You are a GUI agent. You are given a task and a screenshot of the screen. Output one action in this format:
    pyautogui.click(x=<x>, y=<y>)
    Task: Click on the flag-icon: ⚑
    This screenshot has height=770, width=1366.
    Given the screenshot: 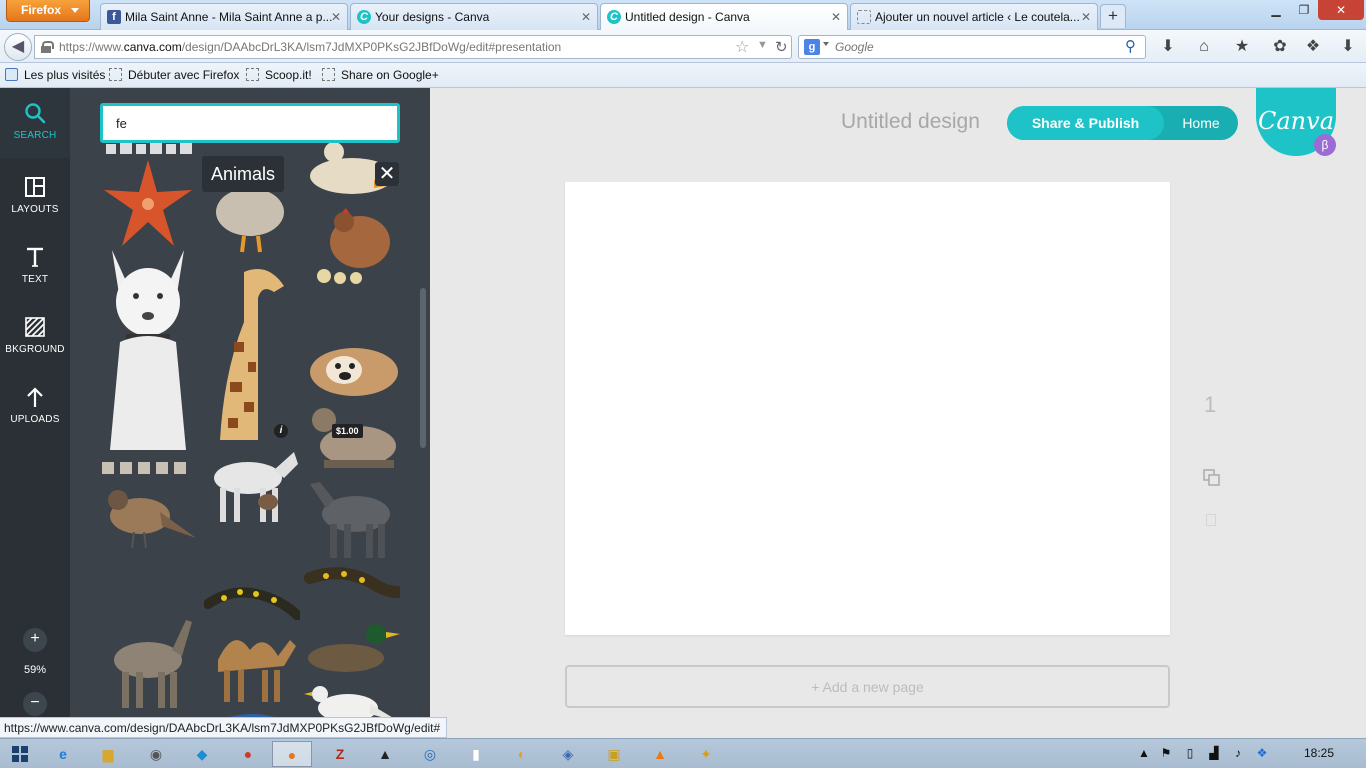 What is the action you would take?
    pyautogui.click(x=1166, y=753)
    